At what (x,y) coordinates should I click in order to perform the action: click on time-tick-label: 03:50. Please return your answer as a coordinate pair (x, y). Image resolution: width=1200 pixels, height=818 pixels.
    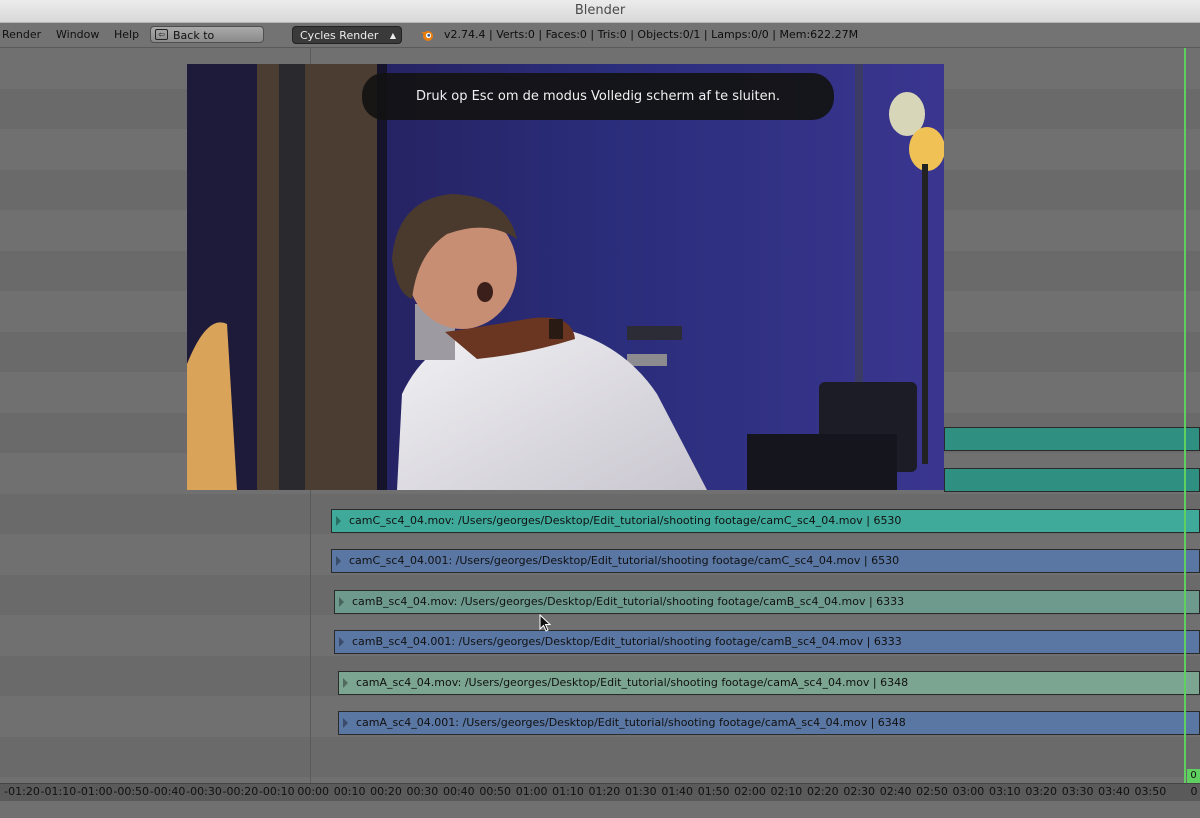
    Looking at the image, I should click on (1150, 791).